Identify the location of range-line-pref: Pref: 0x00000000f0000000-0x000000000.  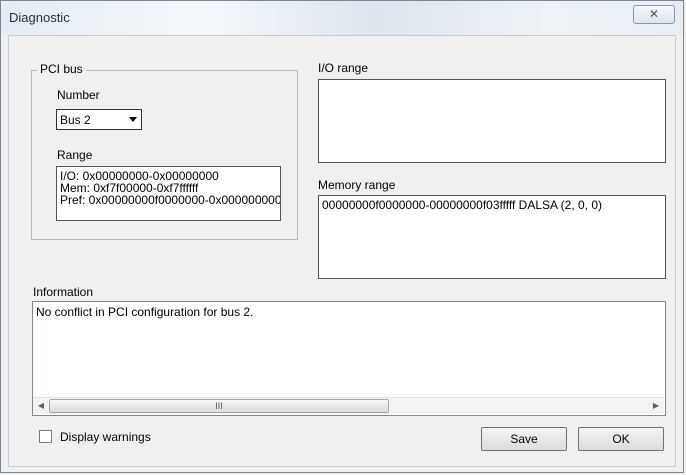
(170, 200).